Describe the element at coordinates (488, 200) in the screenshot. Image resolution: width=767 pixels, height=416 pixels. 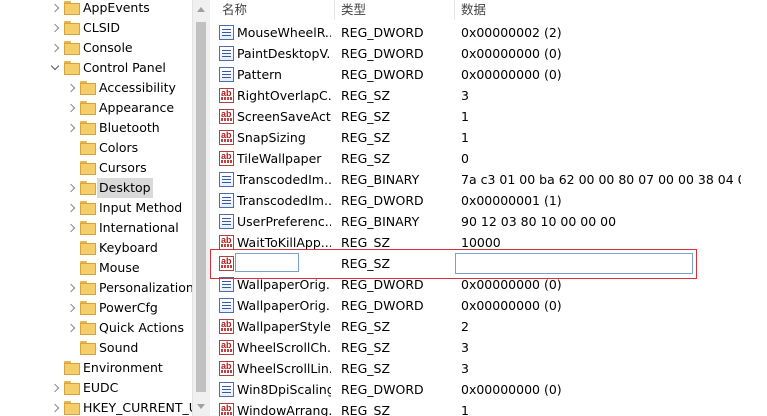
I see `value-row: TranscodedIm... REG_DWORD 0x00000001 (1)` at that location.